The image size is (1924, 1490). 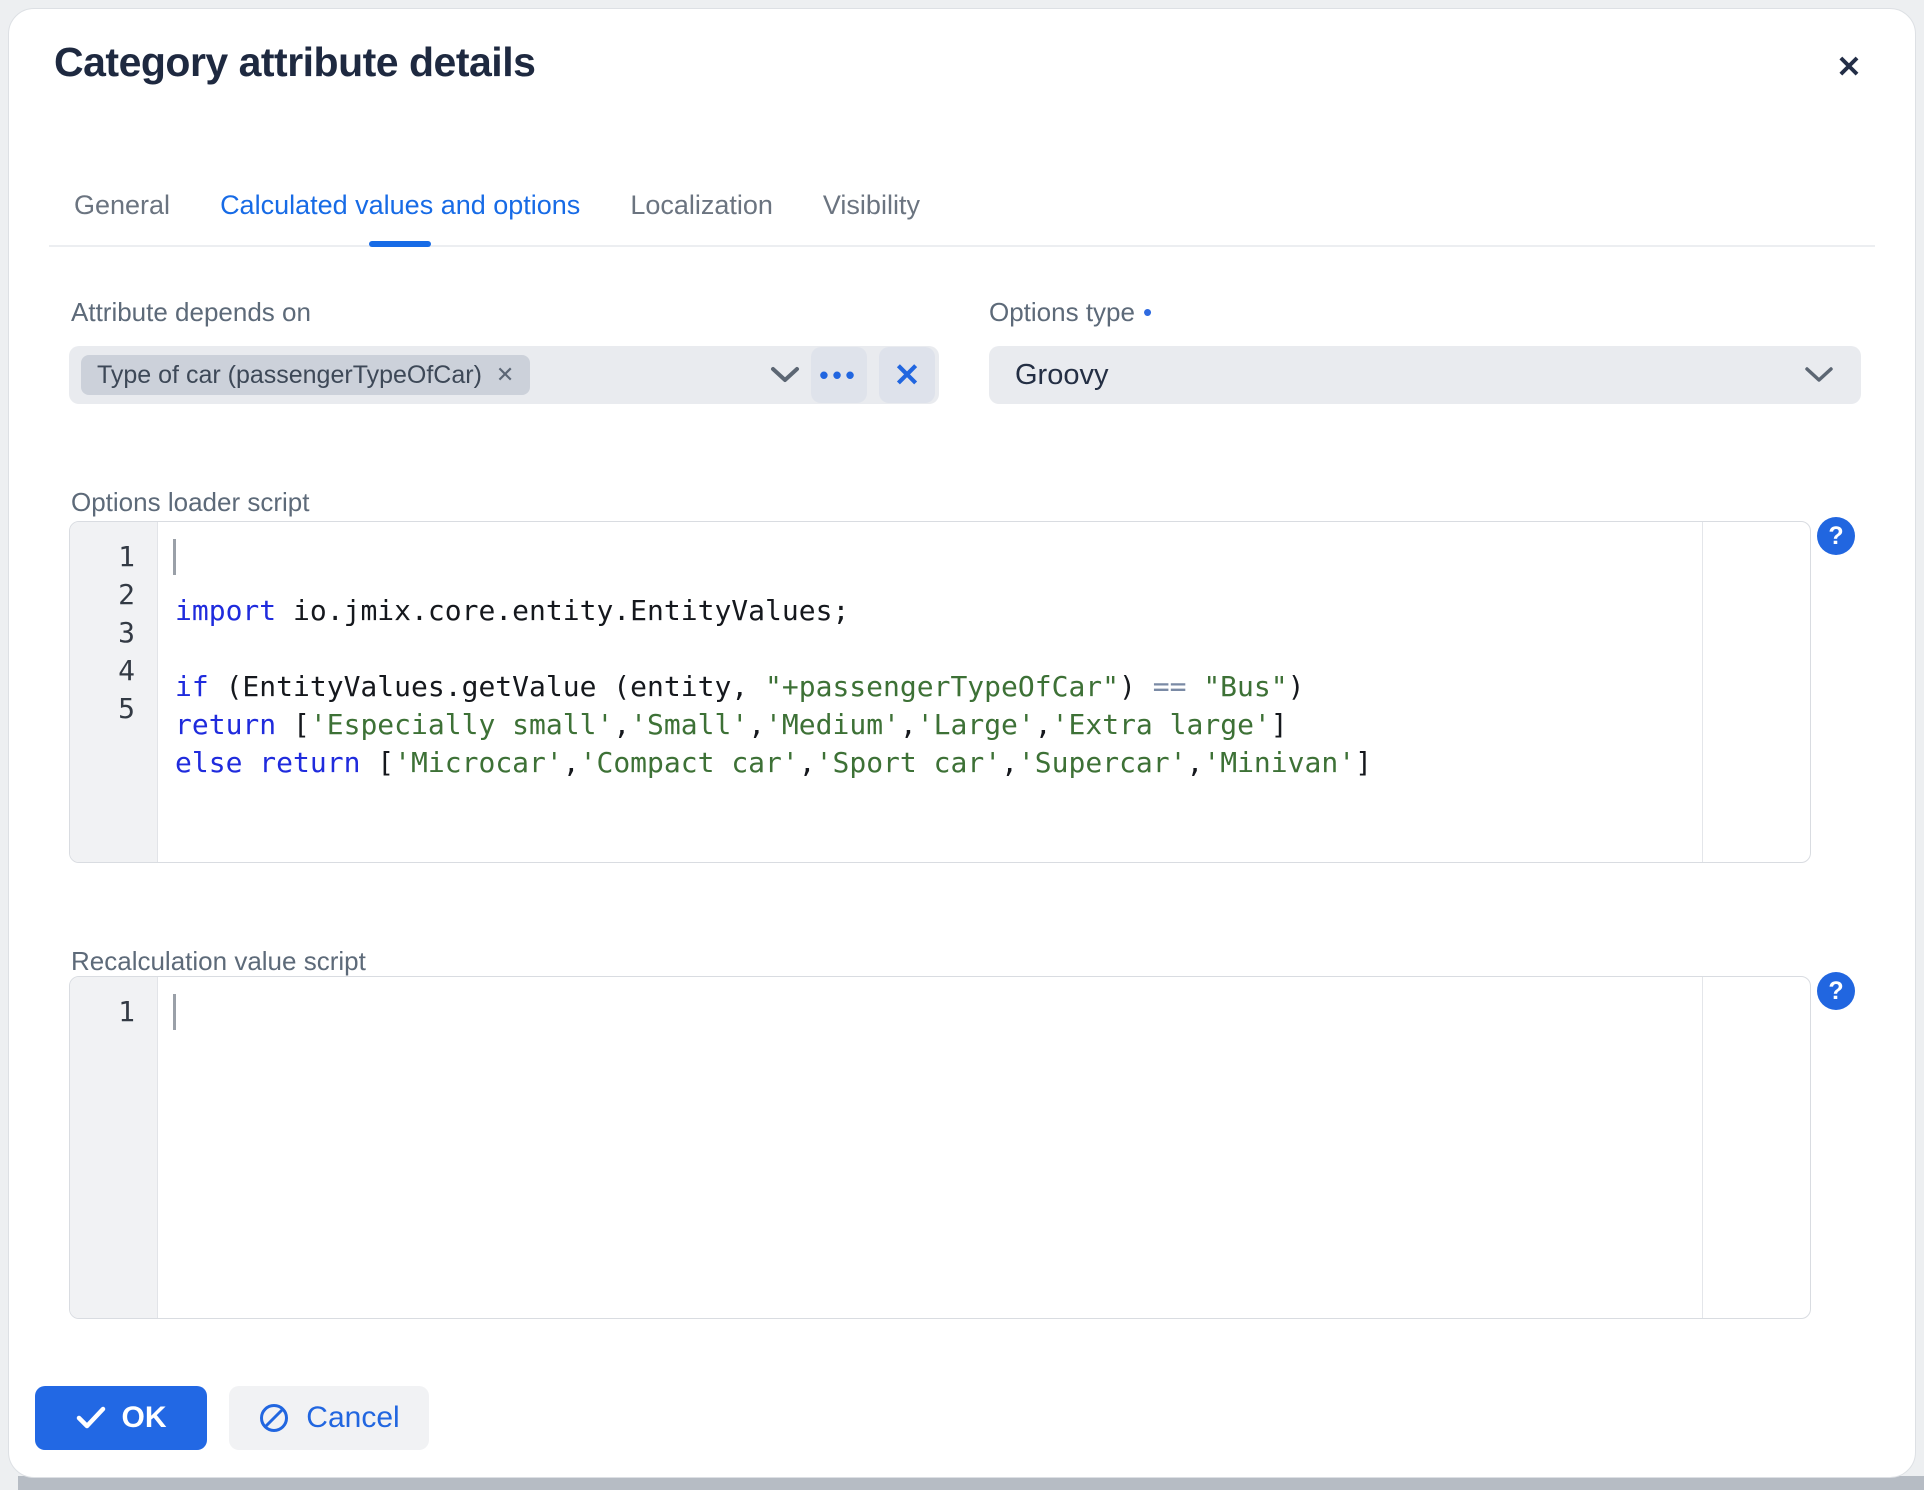 I want to click on options-type-value: Groovy, so click(x=1062, y=374).